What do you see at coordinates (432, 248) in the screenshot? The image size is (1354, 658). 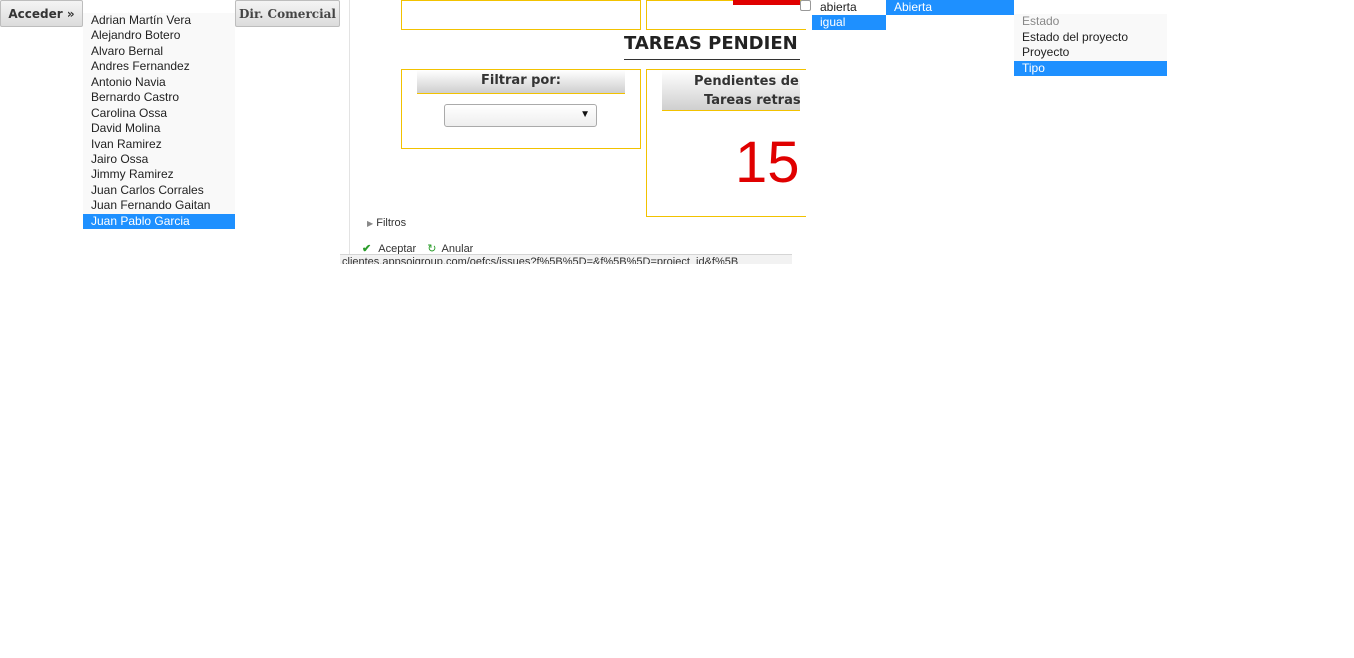 I see `refresh-icon: ↻` at bounding box center [432, 248].